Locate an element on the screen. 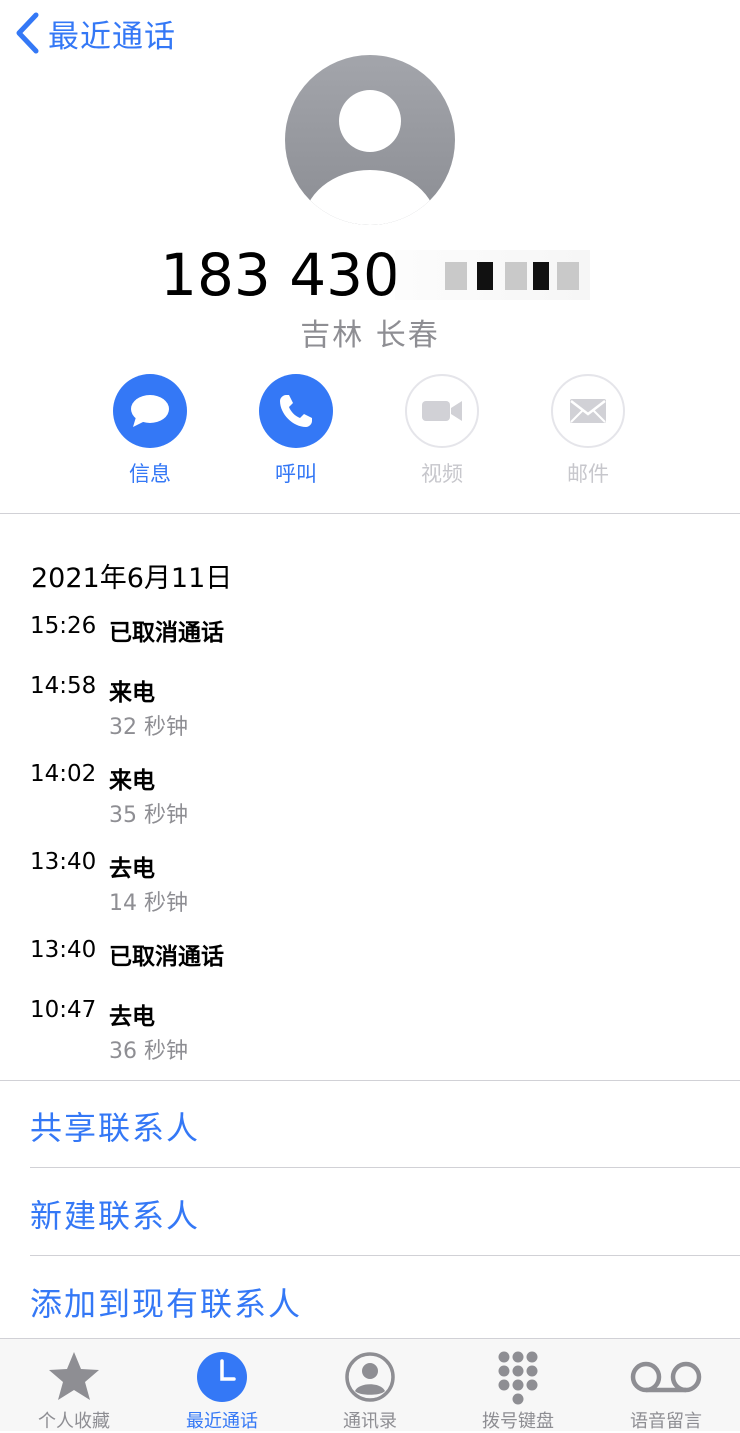 The height and width of the screenshot is (1433, 740). tab-label: 拨号键盘 is located at coordinates (518, 1421).